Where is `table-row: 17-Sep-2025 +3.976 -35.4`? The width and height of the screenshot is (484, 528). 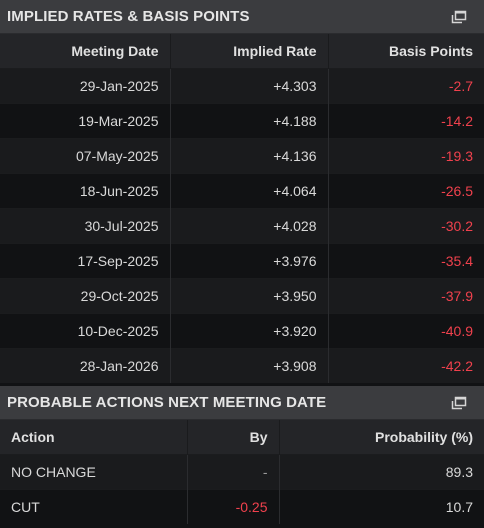 table-row: 17-Sep-2025 +3.976 -35.4 is located at coordinates (242, 260).